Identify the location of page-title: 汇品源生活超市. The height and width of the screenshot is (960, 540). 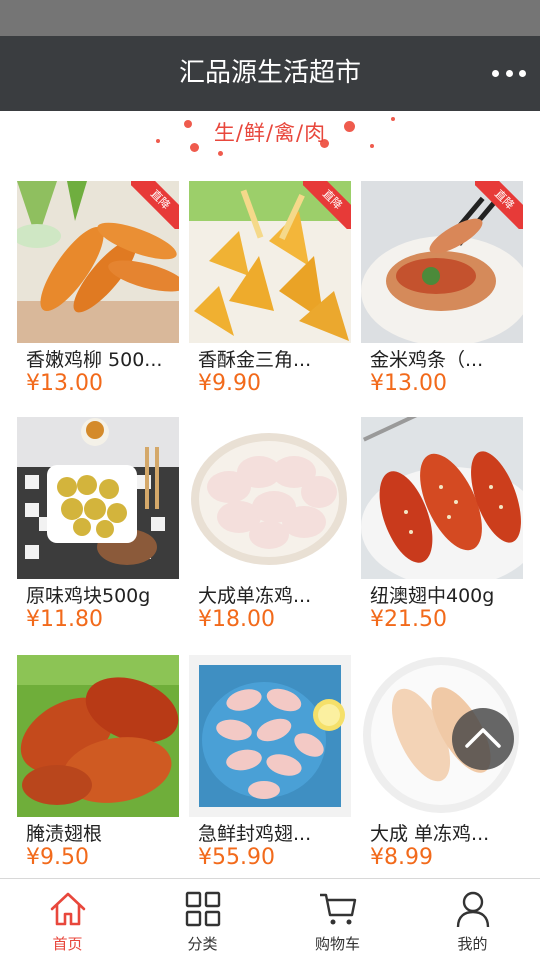
(269, 73).